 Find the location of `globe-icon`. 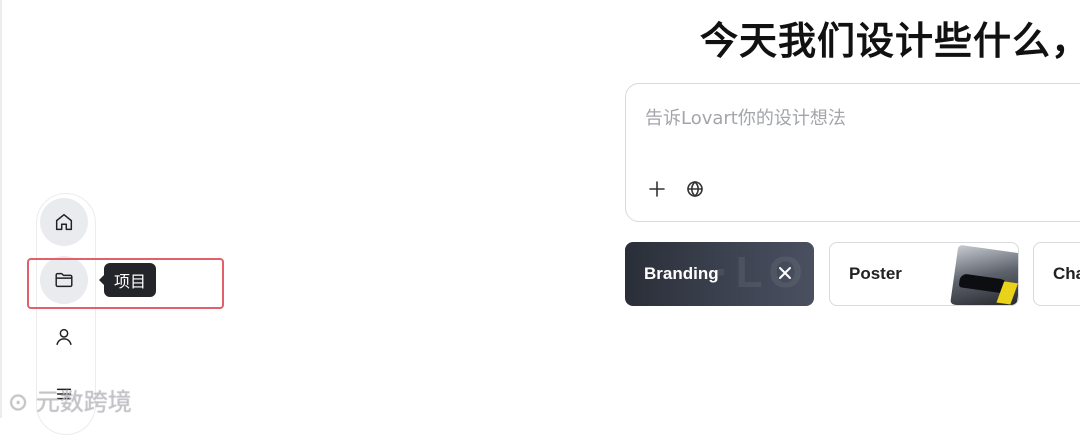

globe-icon is located at coordinates (695, 189).